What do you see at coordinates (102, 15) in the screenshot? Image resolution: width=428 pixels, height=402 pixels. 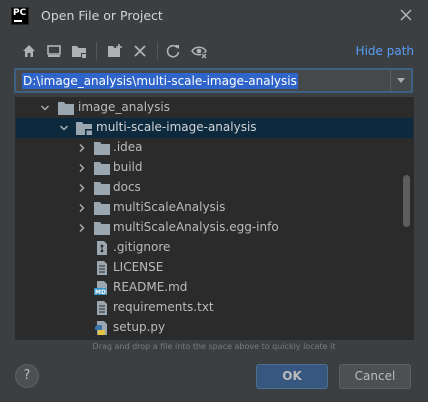 I see `window-title: Open File or Project` at bounding box center [102, 15].